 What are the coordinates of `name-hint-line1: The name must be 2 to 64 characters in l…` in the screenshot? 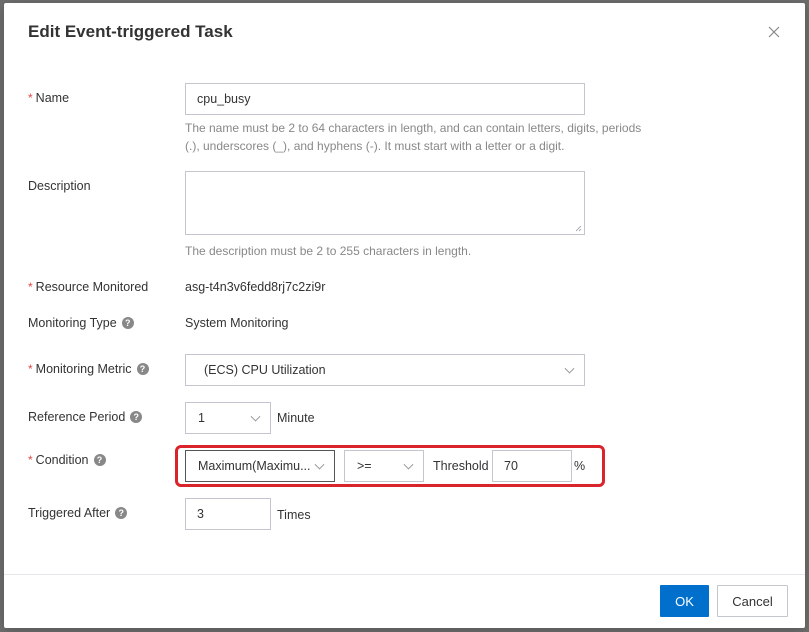 It's located at (413, 128).